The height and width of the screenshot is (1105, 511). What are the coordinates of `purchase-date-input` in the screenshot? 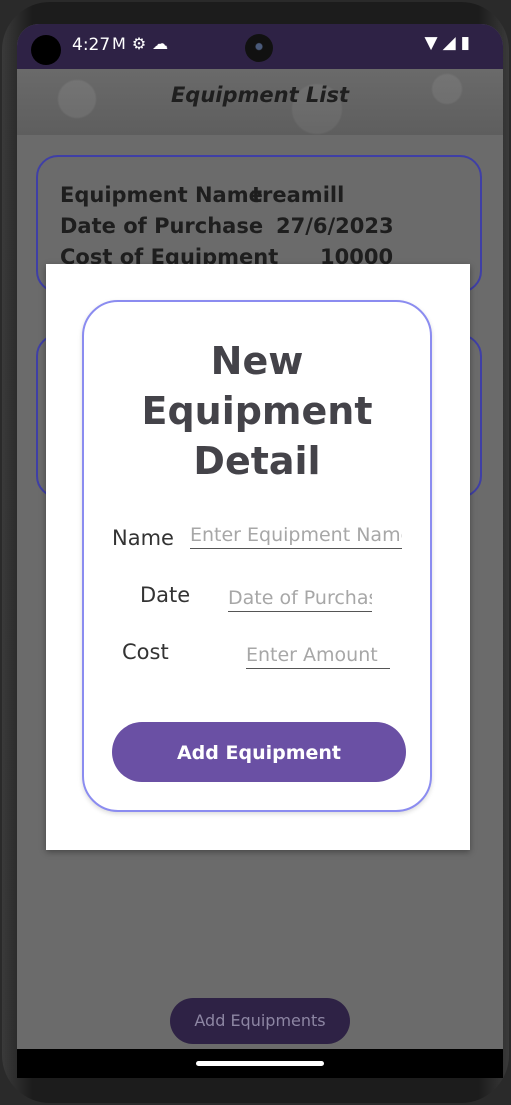 It's located at (300, 598).